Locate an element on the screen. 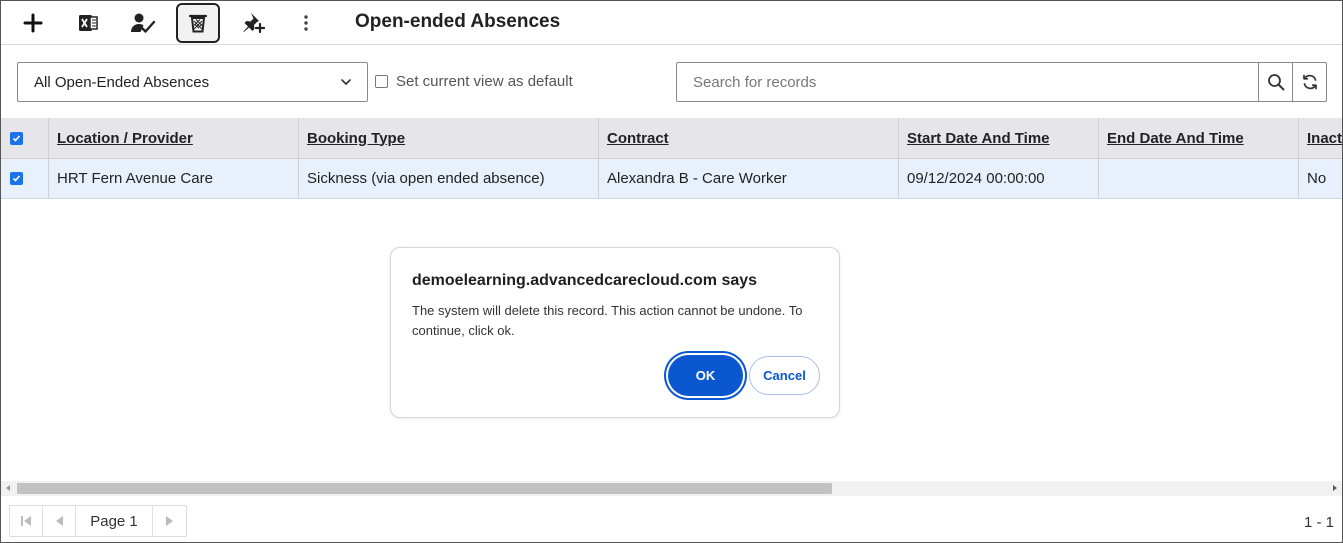  column-header-end-date: End Date And Time is located at coordinates (1199, 138).